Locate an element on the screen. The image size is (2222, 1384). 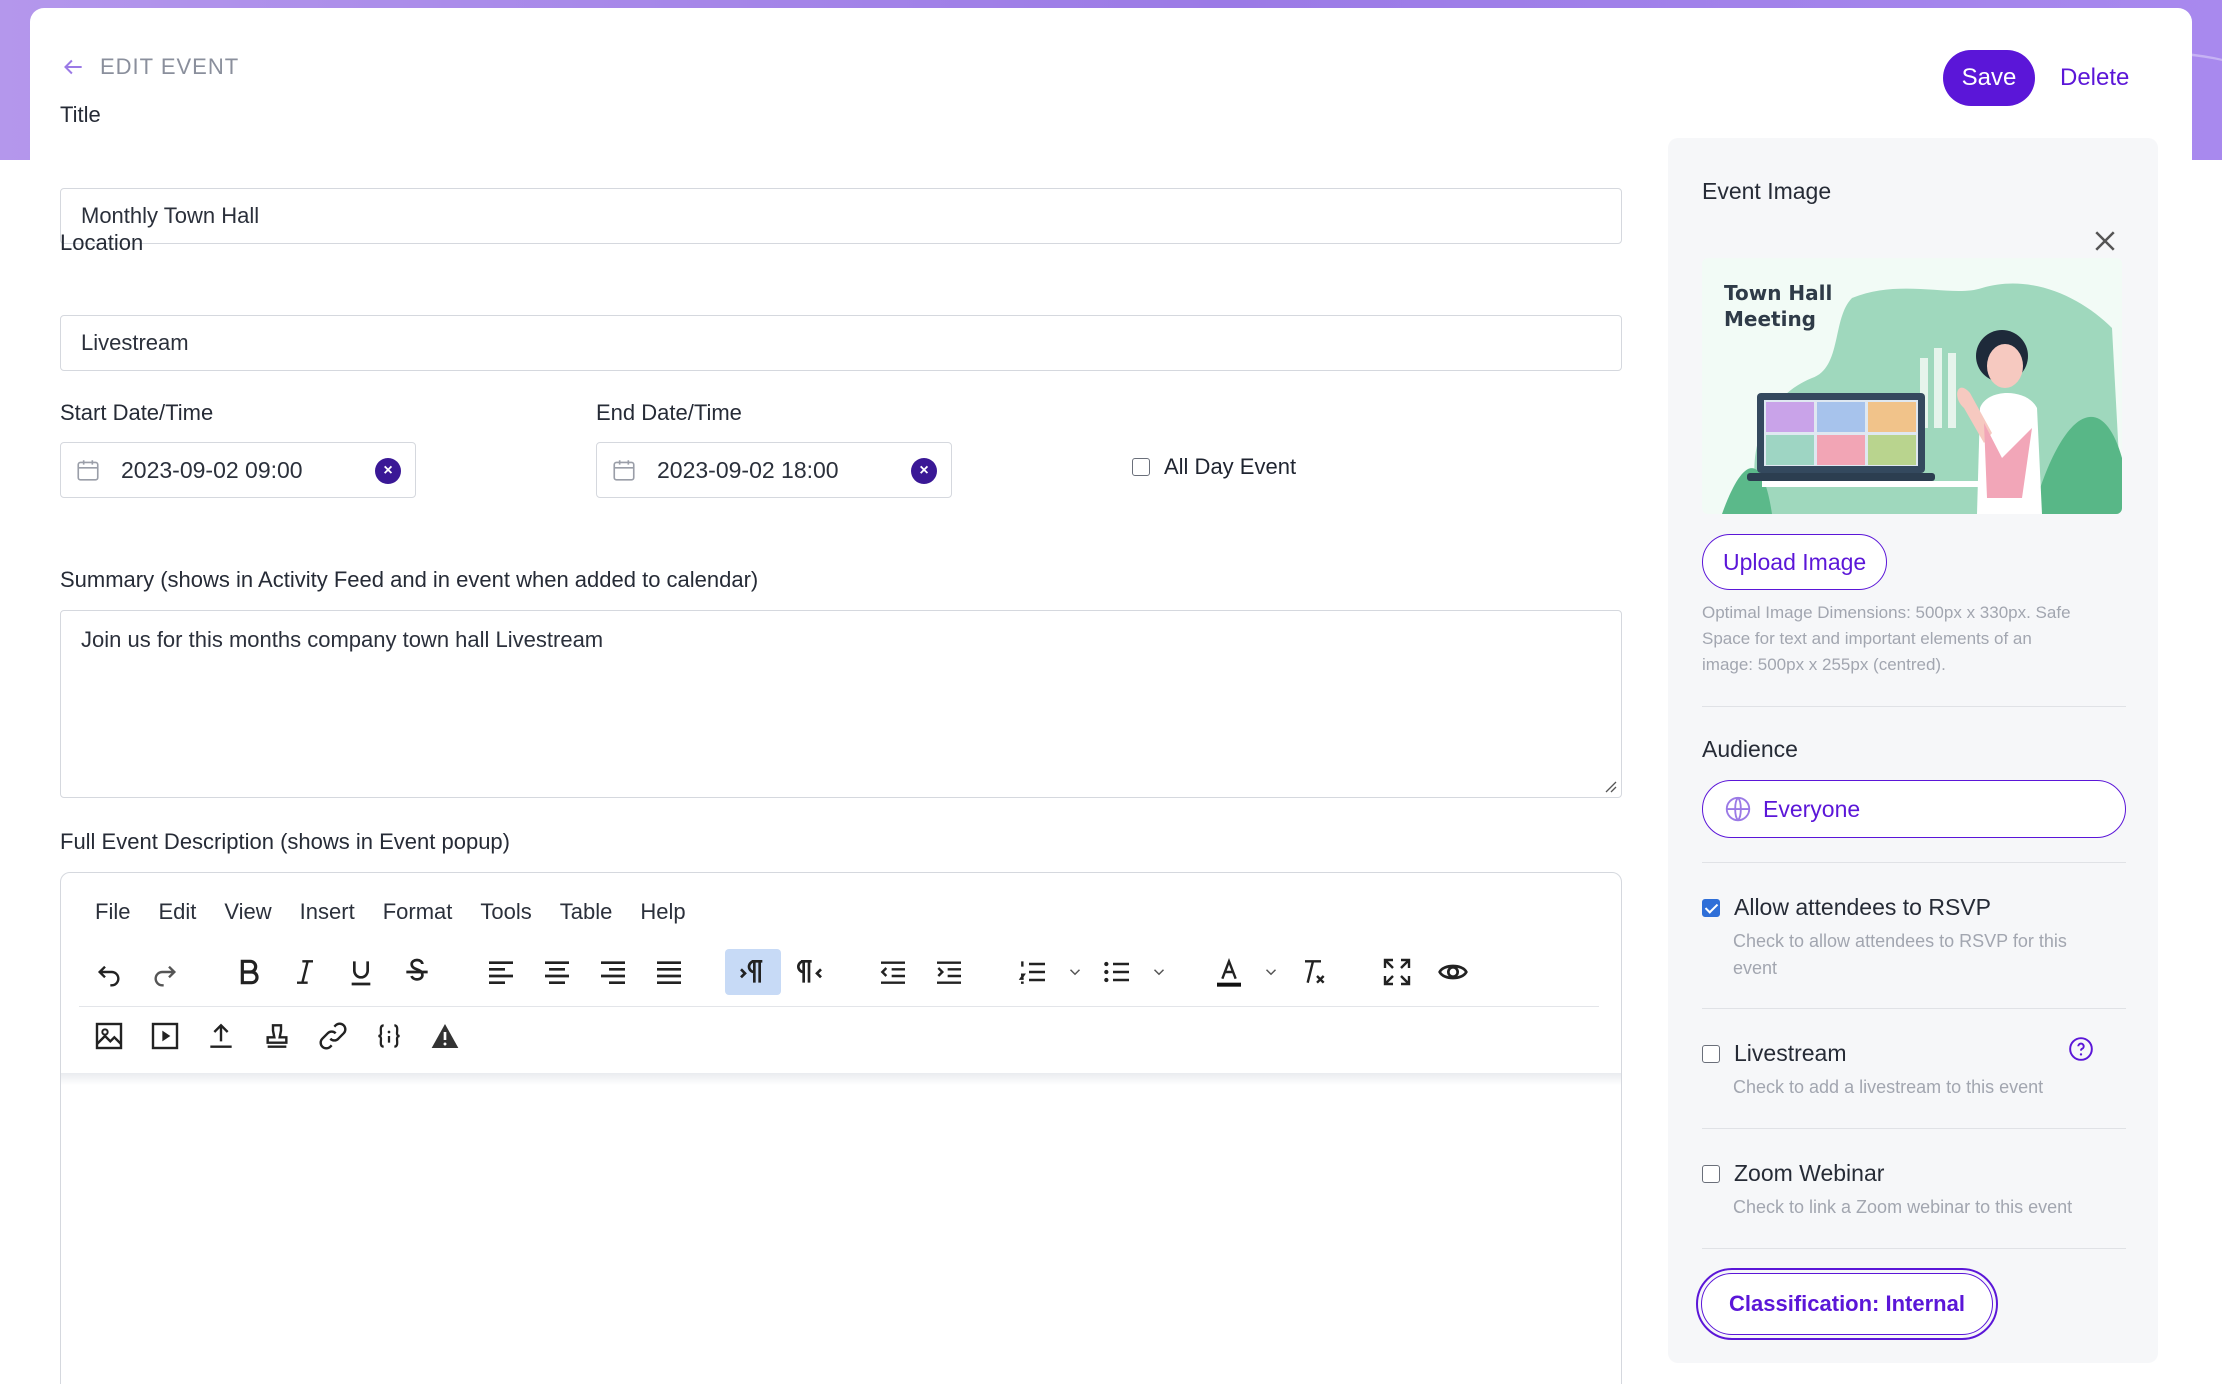
classification-button: Classification: Internal is located at coordinates (1847, 1304).